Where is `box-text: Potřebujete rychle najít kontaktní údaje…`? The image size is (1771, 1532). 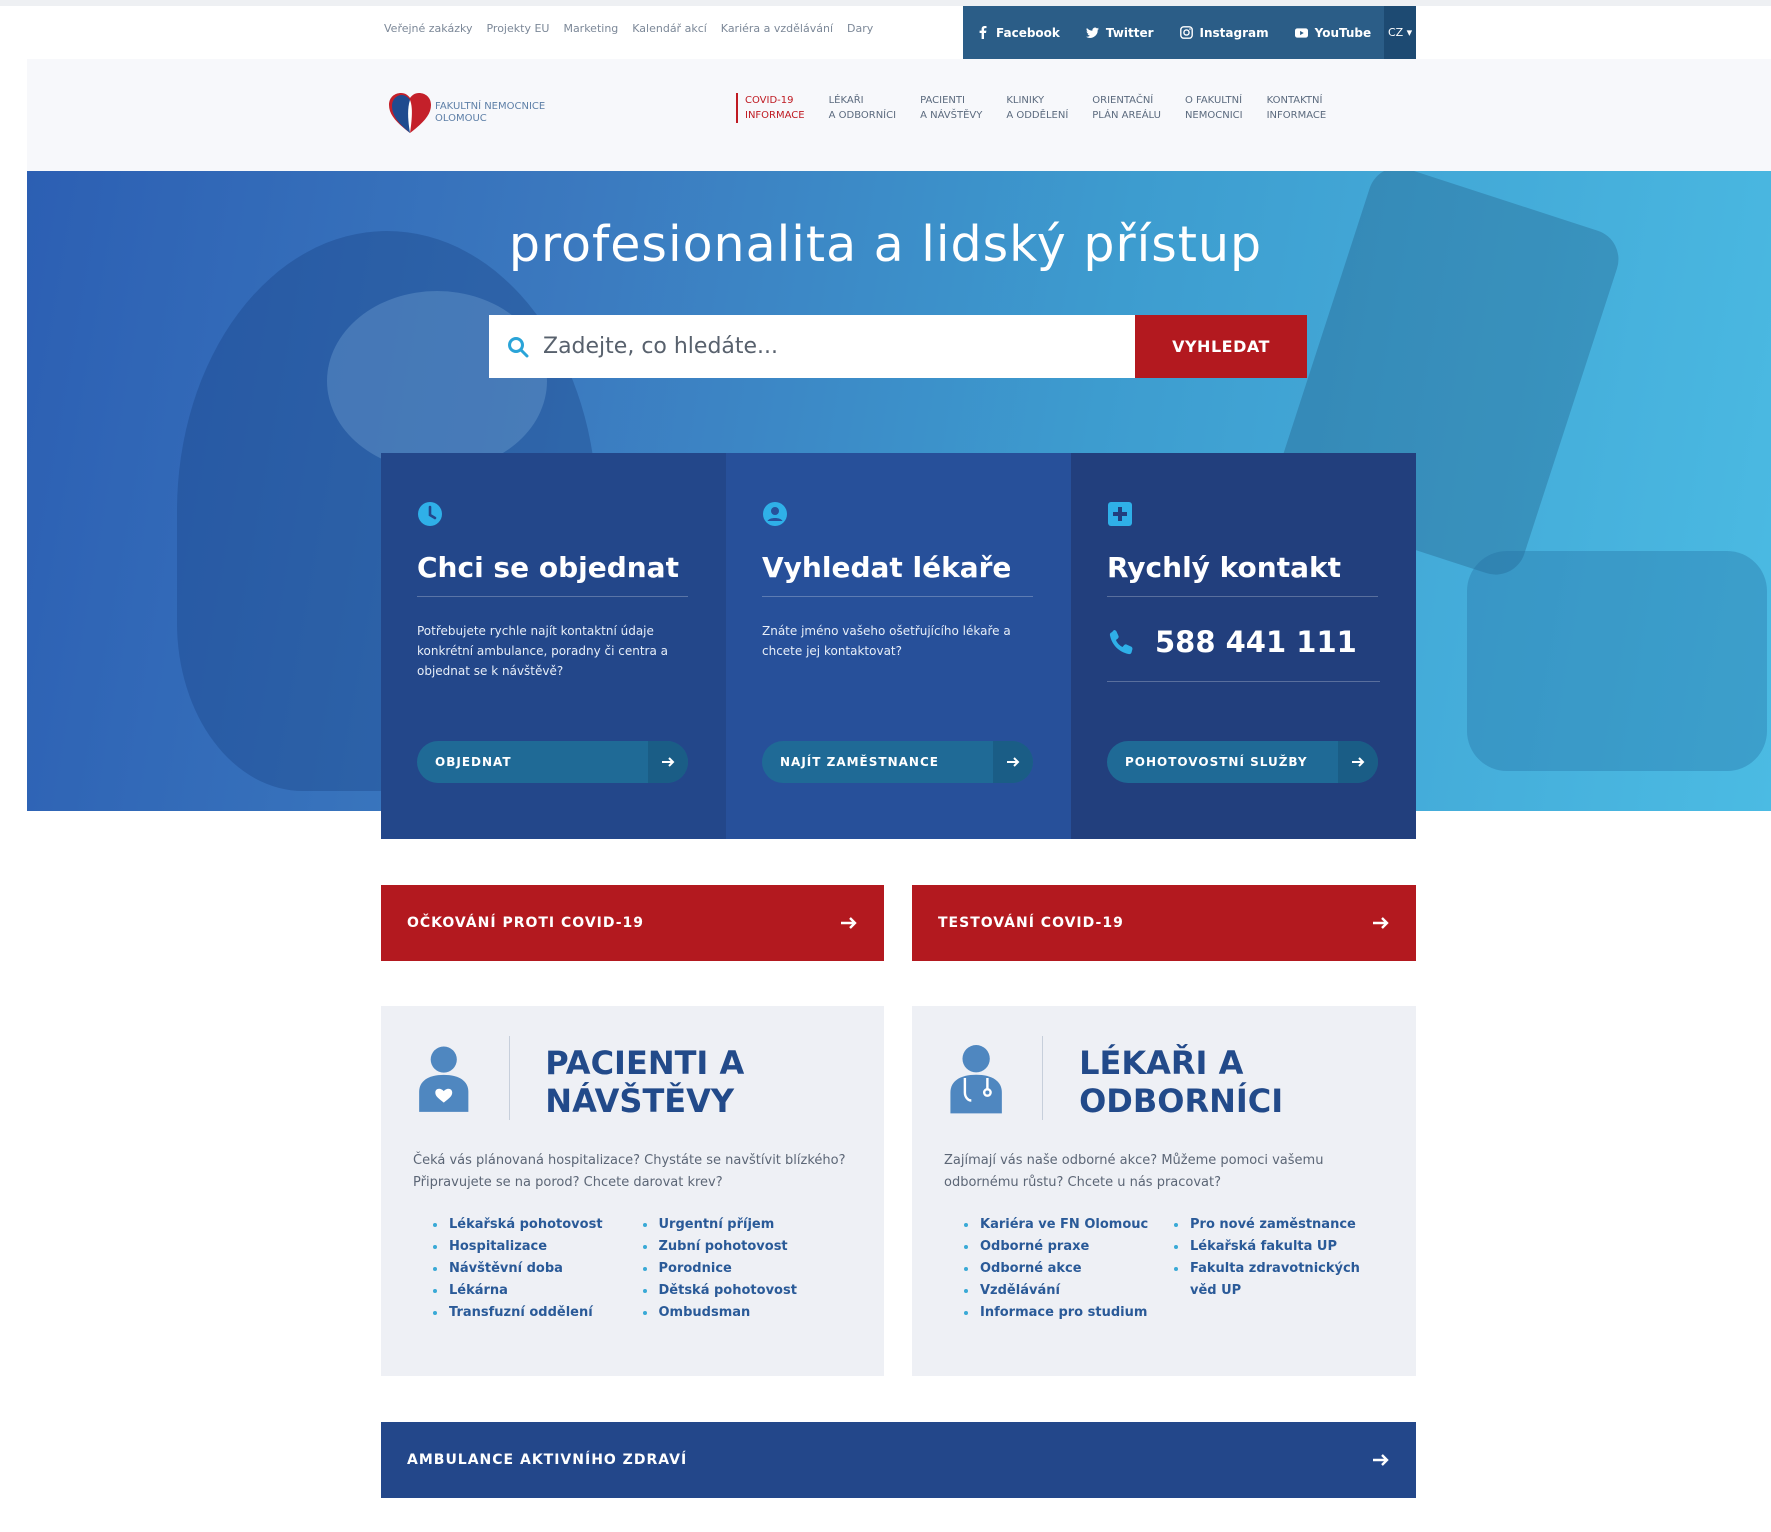
box-text: Potřebujete rychle najít kontaktní údaje… is located at coordinates (542, 651).